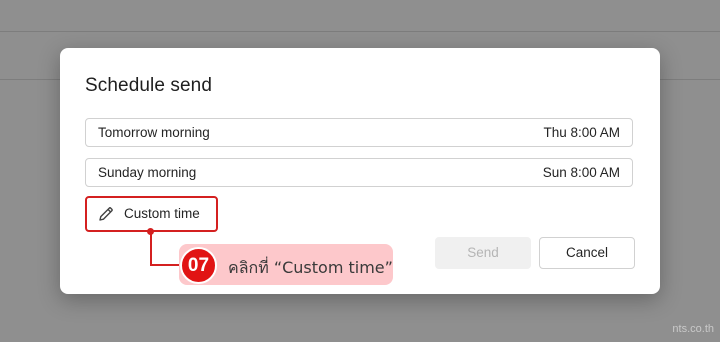 This screenshot has height=342, width=720. I want to click on option-label: Sunday morning, so click(147, 172).